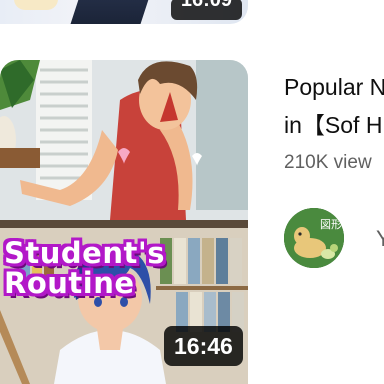  I want to click on svg-text: 図形, so click(331, 224).